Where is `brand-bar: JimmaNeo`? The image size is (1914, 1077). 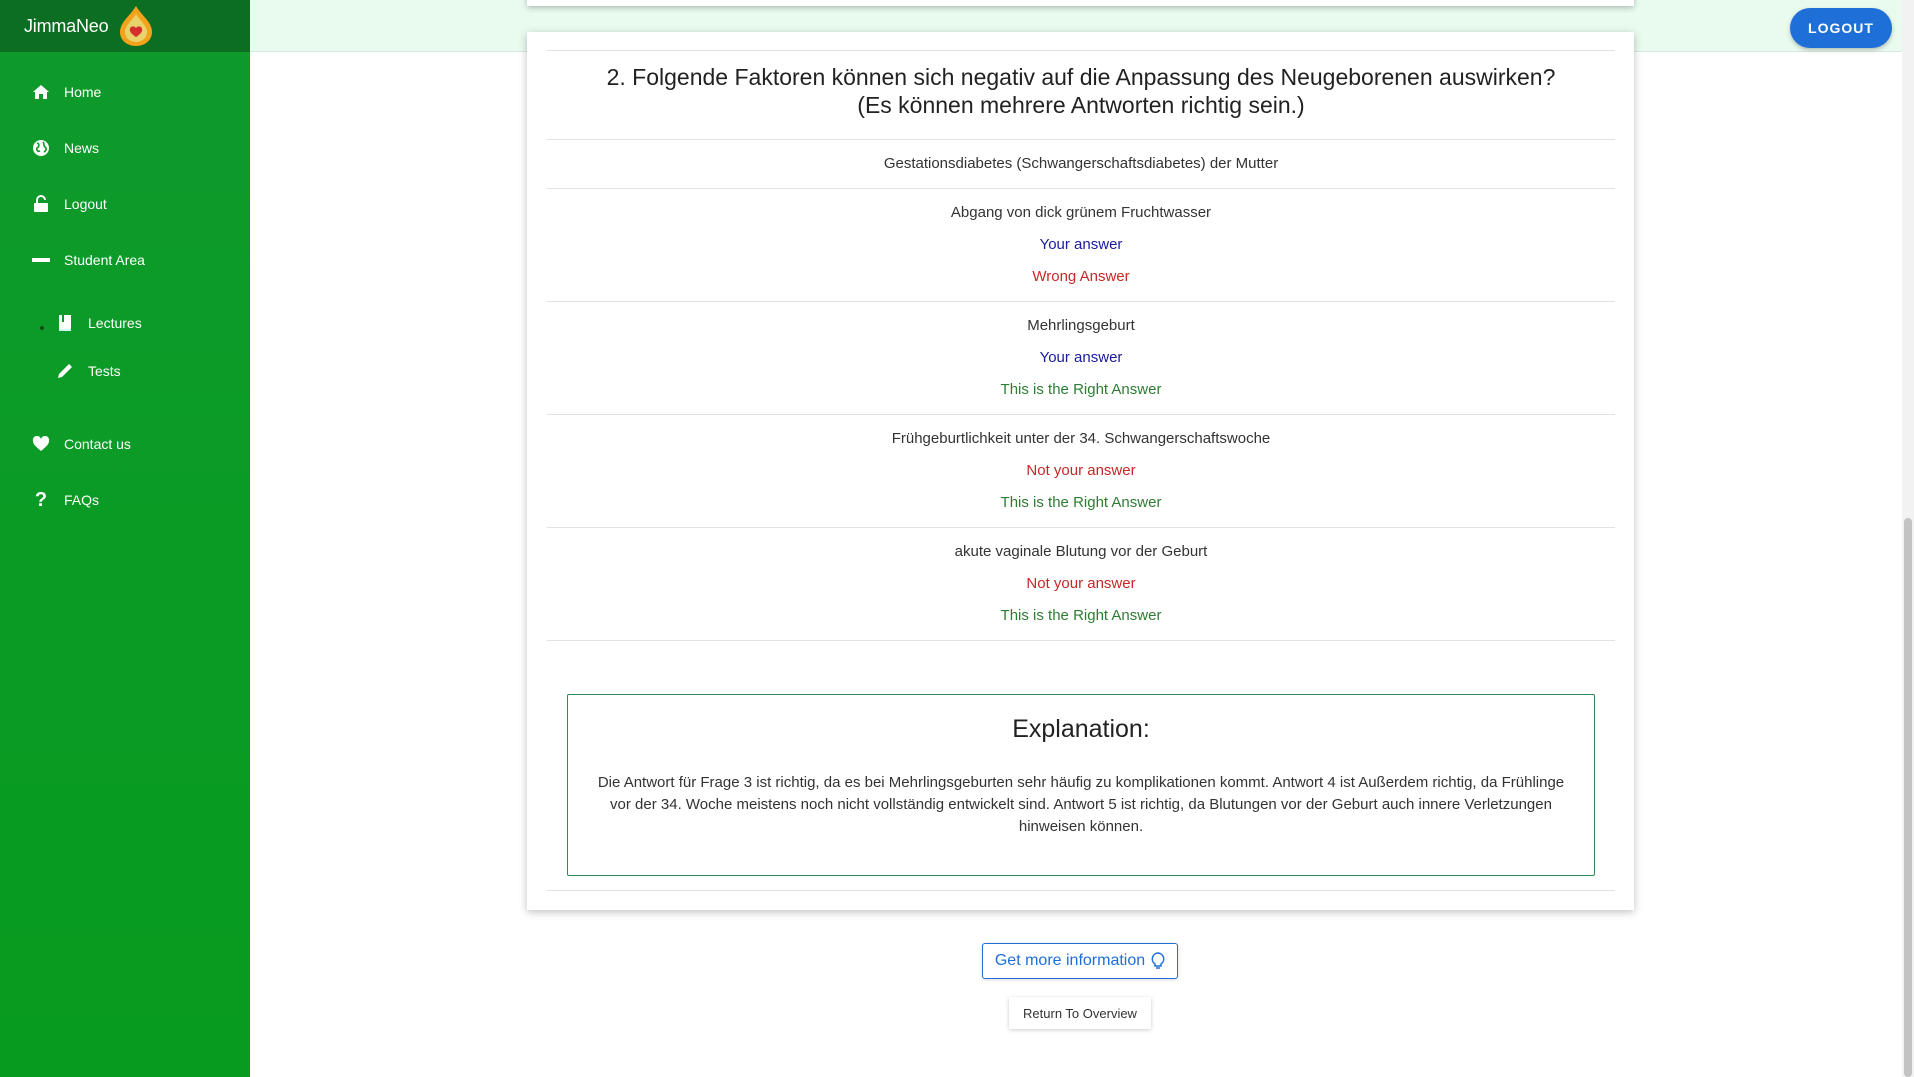
brand-bar: JimmaNeo is located at coordinates (125, 26).